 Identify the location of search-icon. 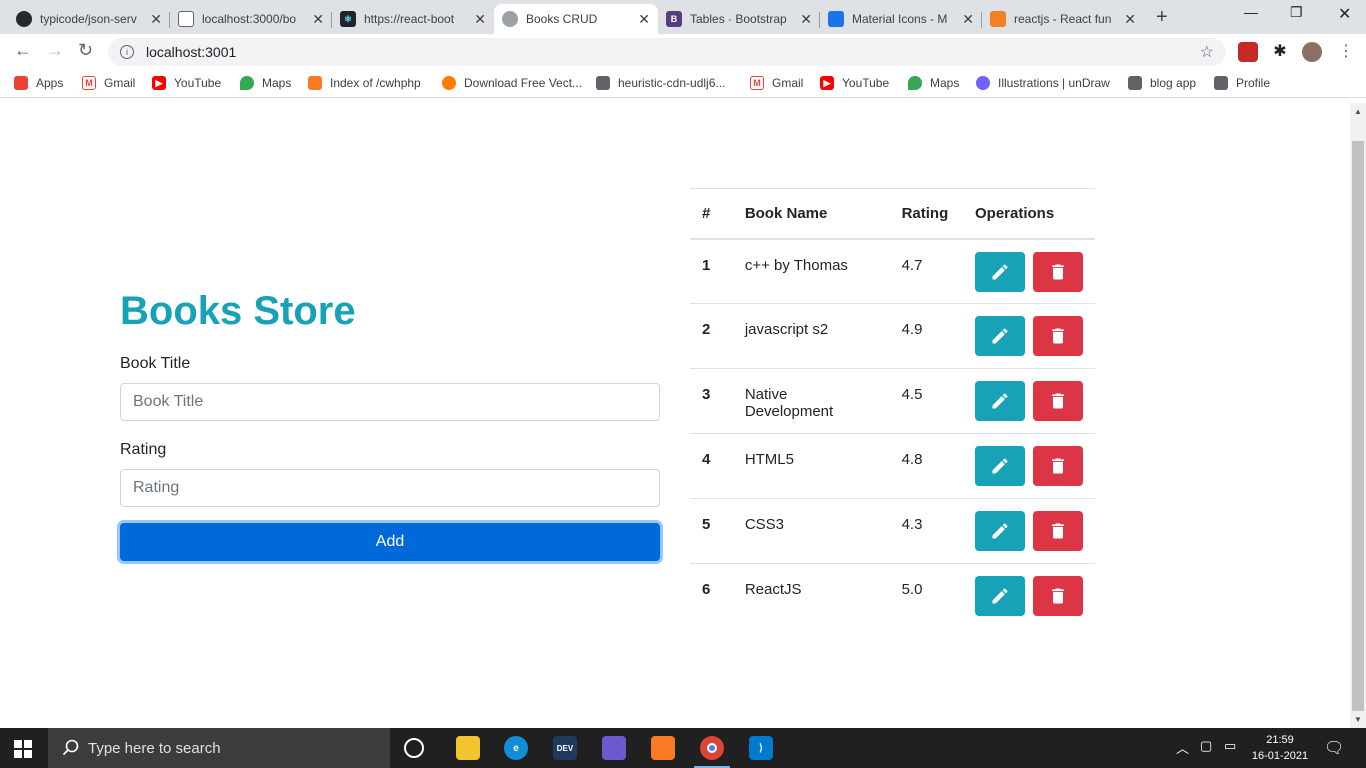
(70, 747).